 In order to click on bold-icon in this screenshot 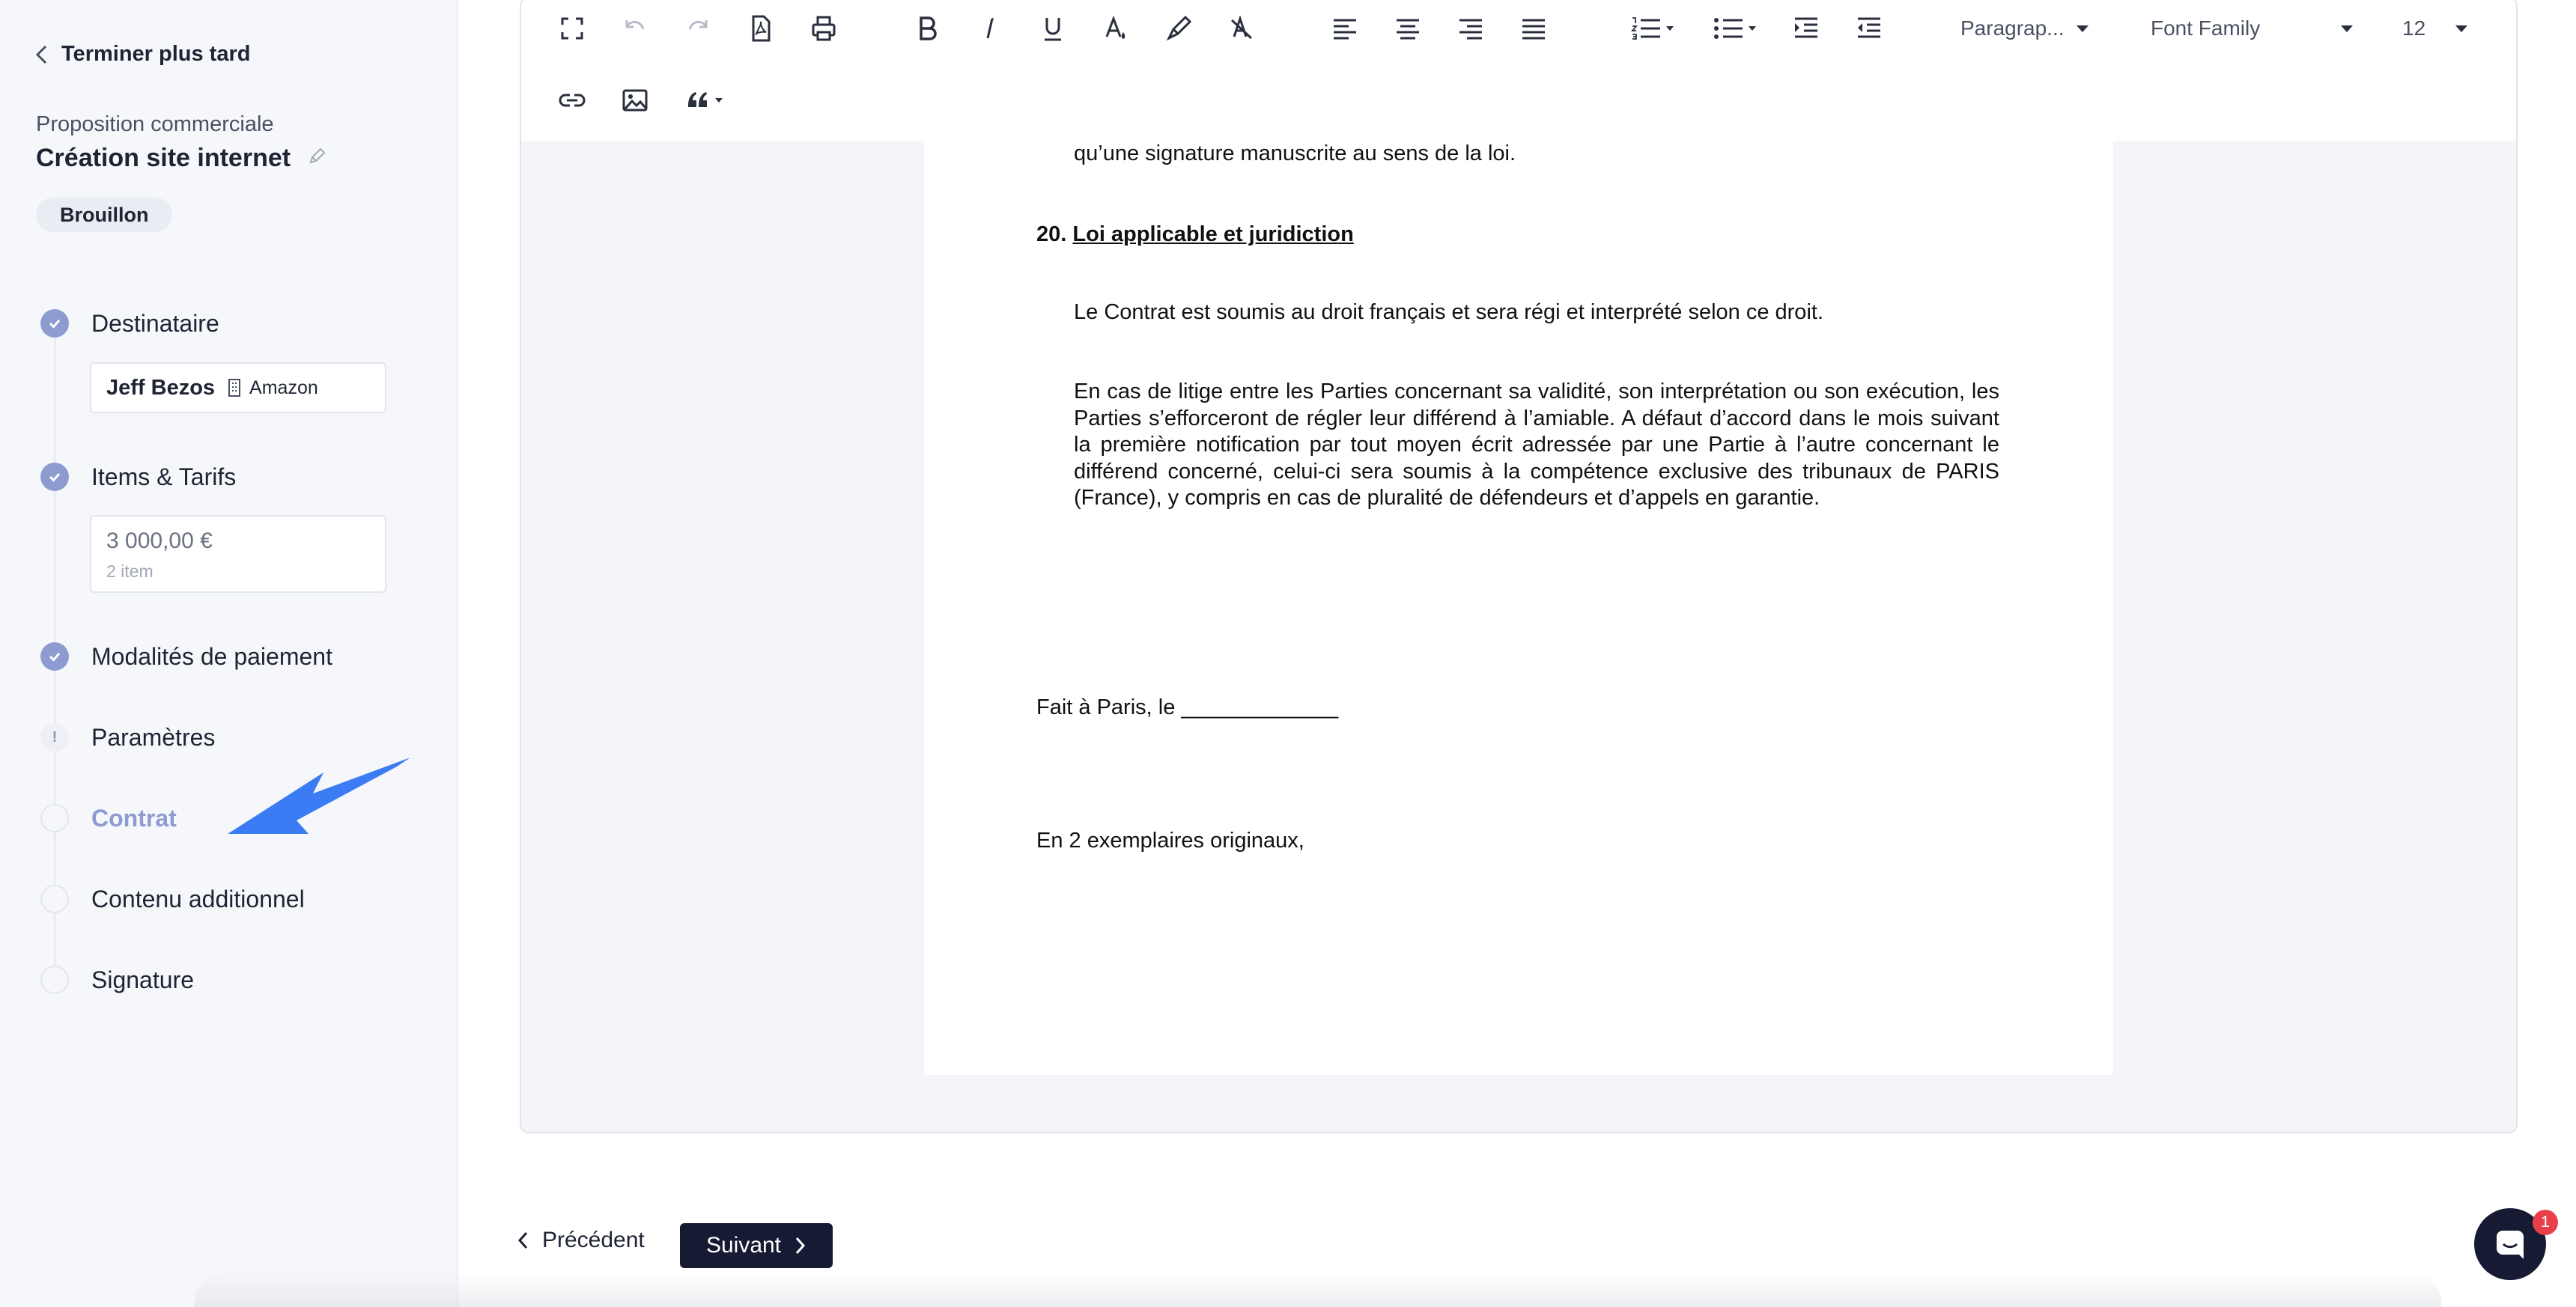, I will do `click(927, 28)`.